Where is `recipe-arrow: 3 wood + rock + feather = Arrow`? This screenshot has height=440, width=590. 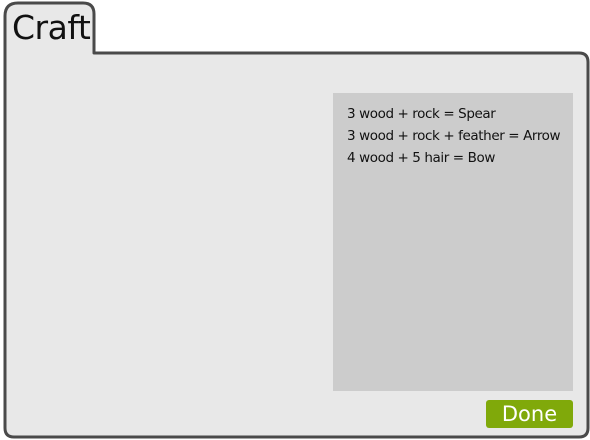
recipe-arrow: 3 wood + rock + feather = Arrow is located at coordinates (460, 136).